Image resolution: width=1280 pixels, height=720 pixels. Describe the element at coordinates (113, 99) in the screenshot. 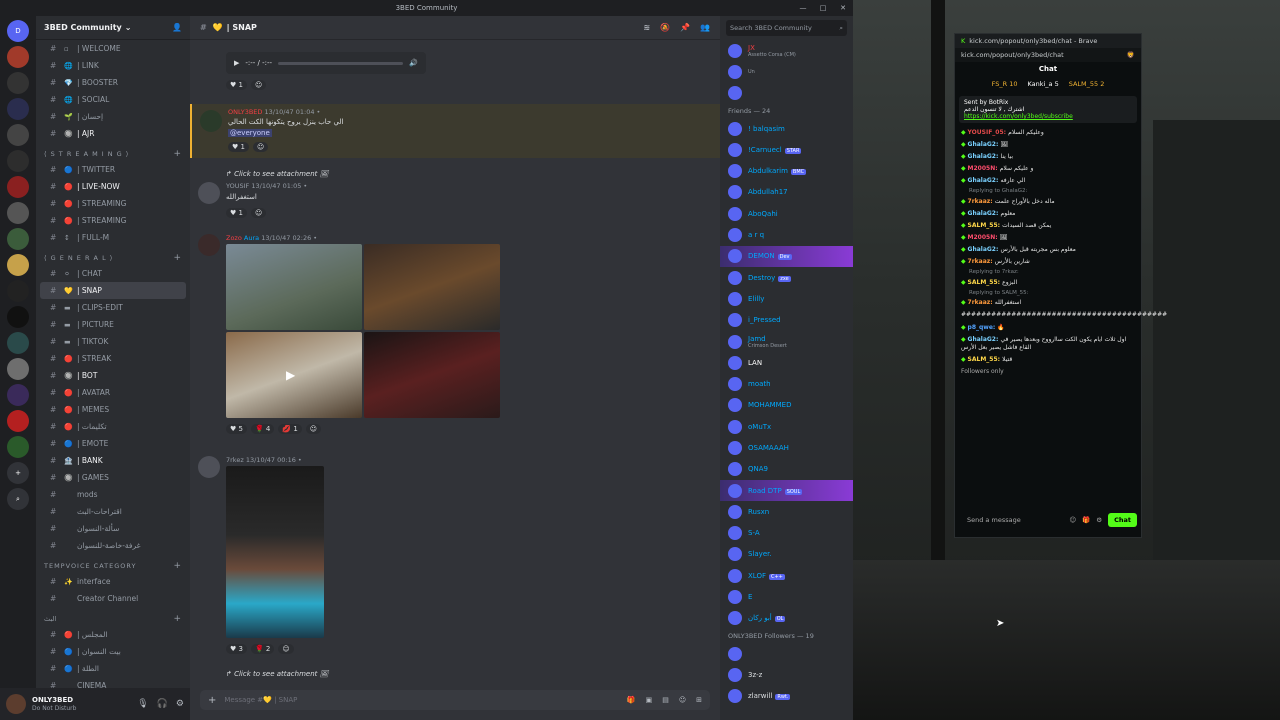

I see `channel-item: # 🌐 | SOCIAL` at that location.